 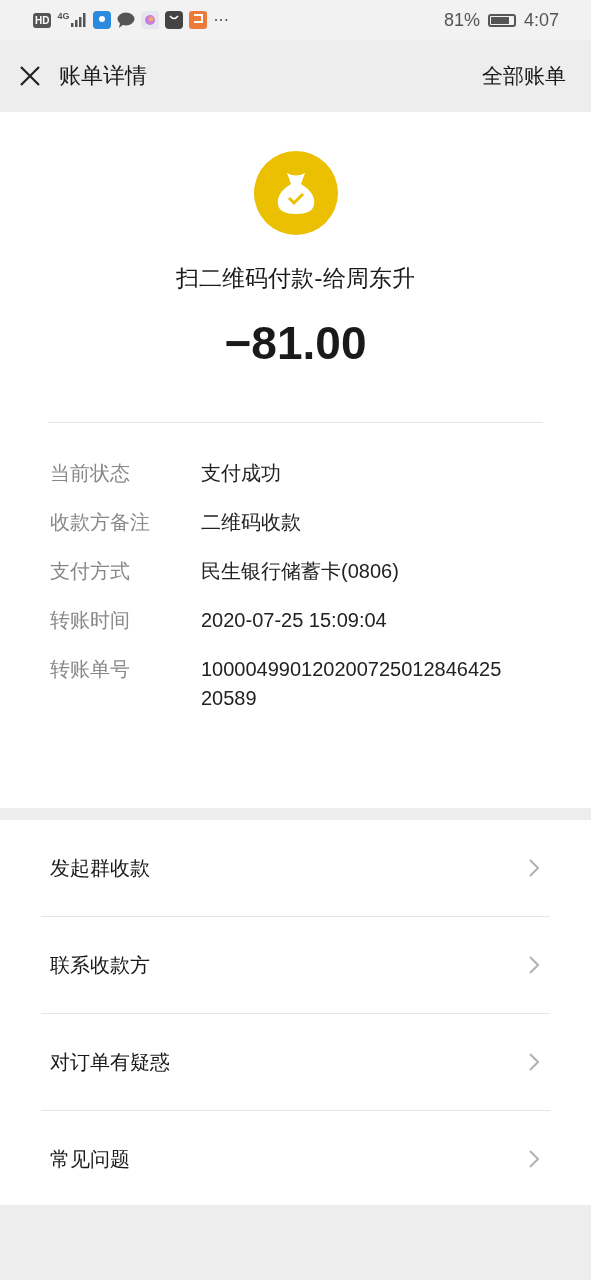 What do you see at coordinates (295, 868) in the screenshot?
I see `menu-item: 发起群收款` at bounding box center [295, 868].